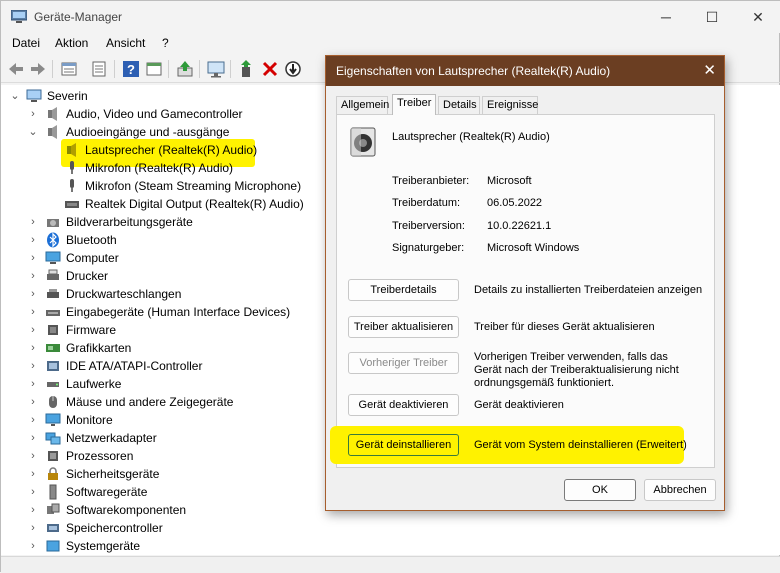 Image resolution: width=780 pixels, height=573 pixels. What do you see at coordinates (666, 17) in the screenshot?
I see `minimize-button: ─` at bounding box center [666, 17].